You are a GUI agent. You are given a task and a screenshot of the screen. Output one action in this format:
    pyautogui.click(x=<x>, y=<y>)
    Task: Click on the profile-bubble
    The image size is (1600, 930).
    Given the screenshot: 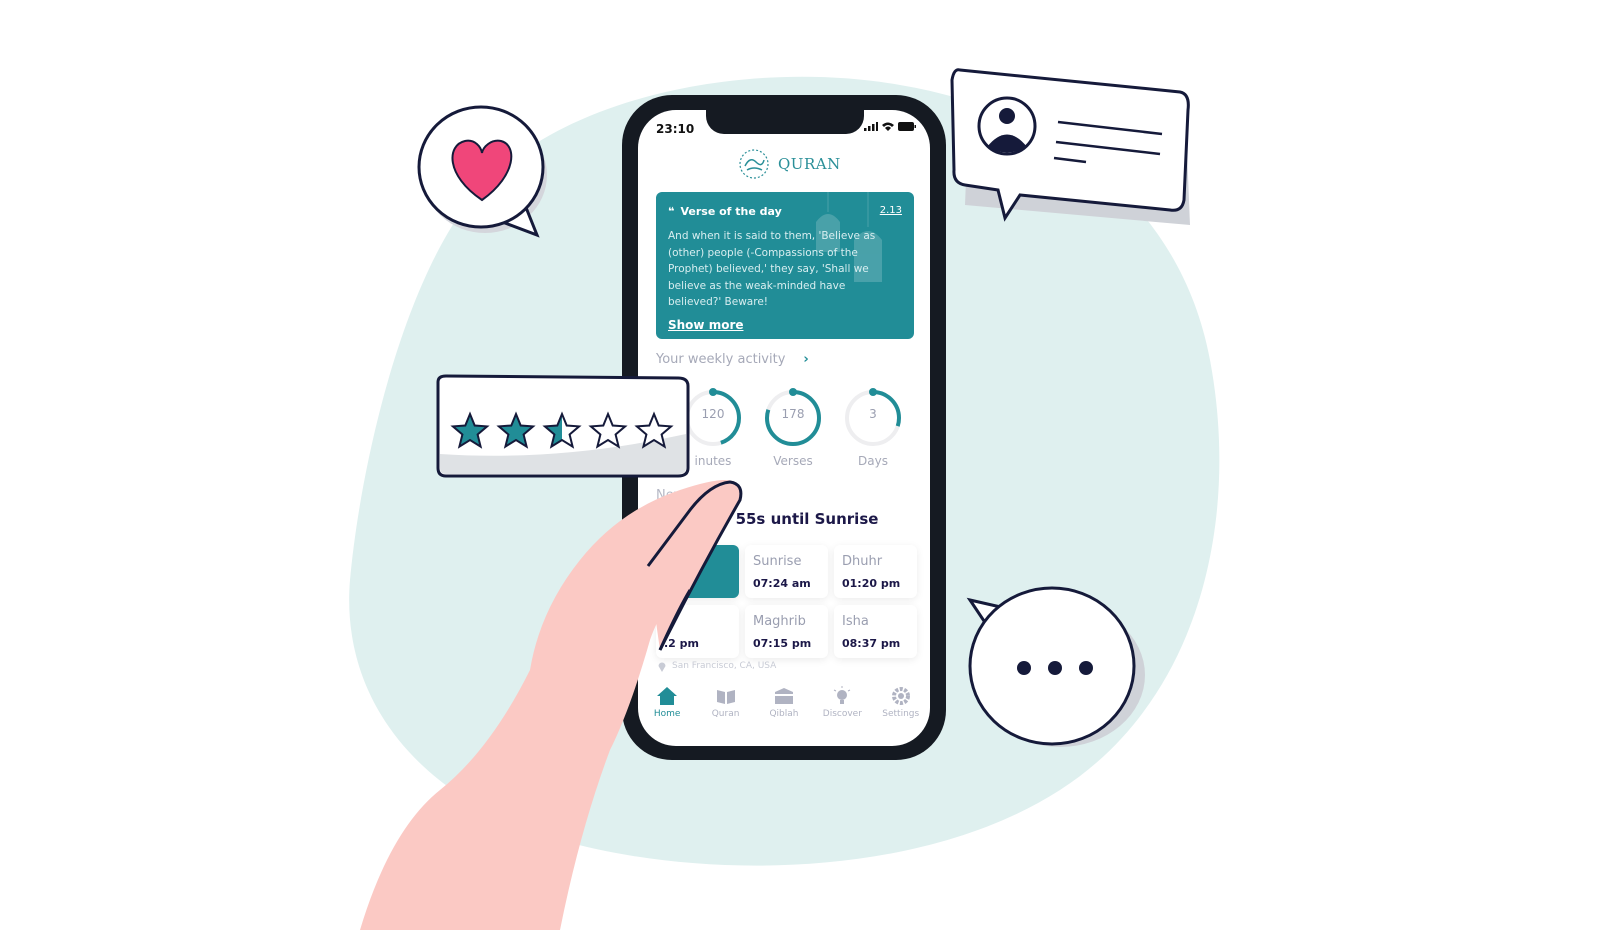 What is the action you would take?
    pyautogui.click(x=1070, y=146)
    